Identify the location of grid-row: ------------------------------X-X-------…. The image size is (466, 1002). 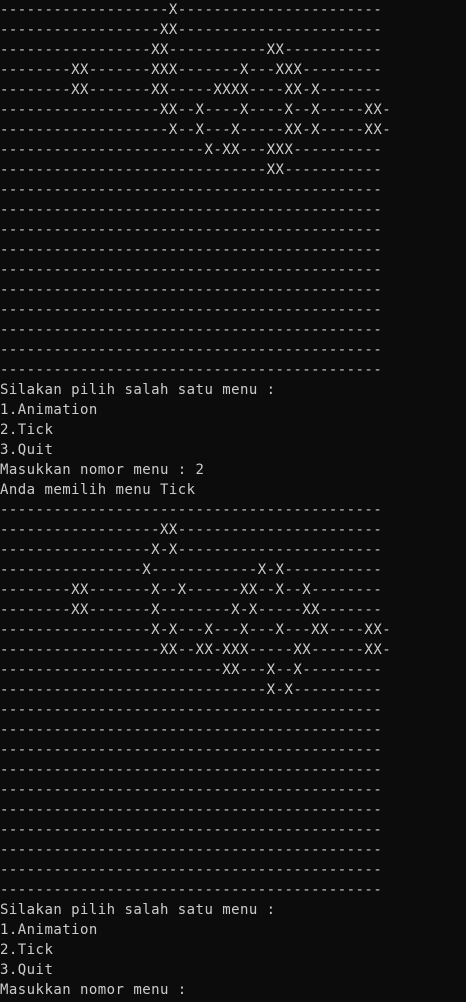
(191, 690).